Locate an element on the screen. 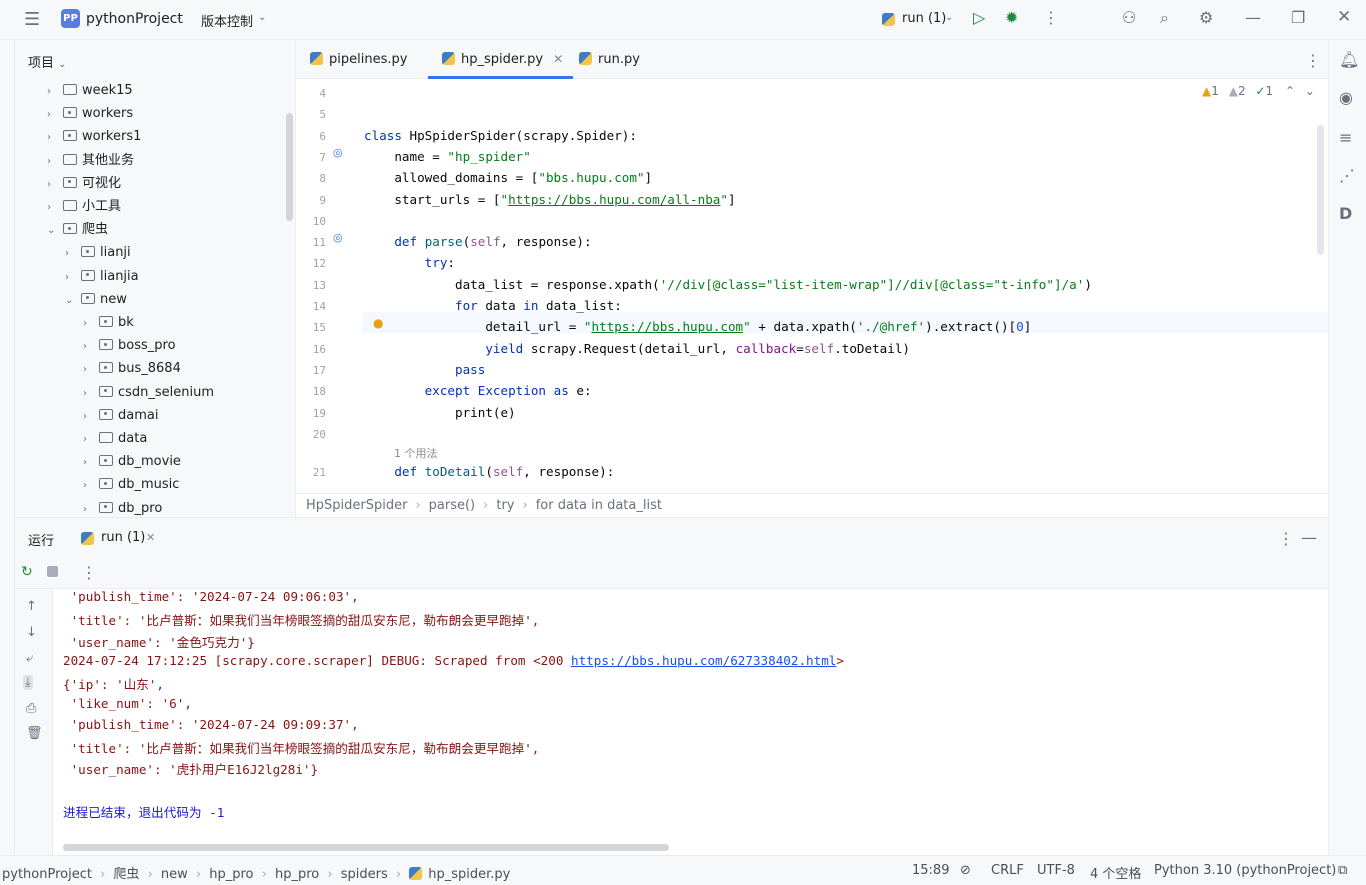 The width and height of the screenshot is (1366, 885). run-tab: run (1) is located at coordinates (123, 537).